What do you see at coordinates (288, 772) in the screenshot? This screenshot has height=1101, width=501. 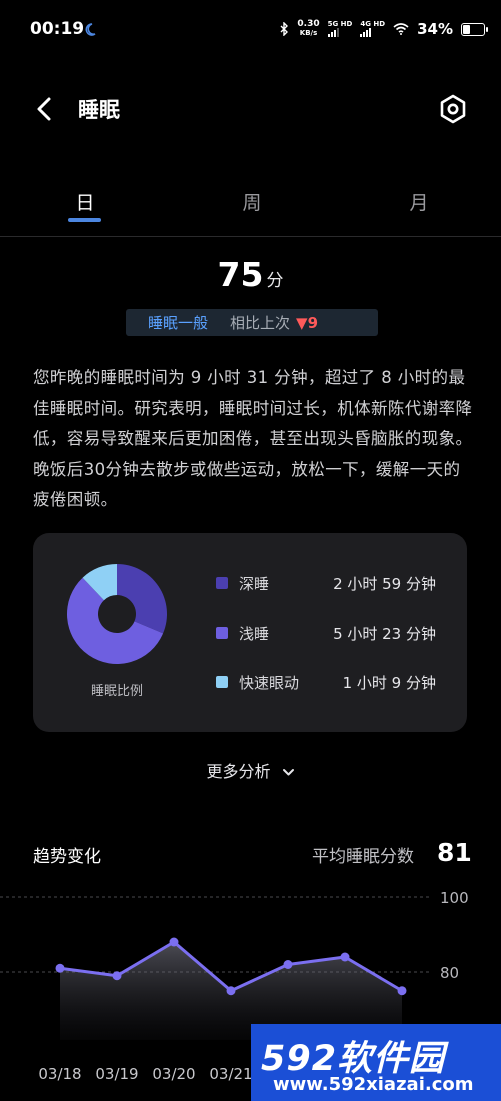 I see `chevron-down-icon` at bounding box center [288, 772].